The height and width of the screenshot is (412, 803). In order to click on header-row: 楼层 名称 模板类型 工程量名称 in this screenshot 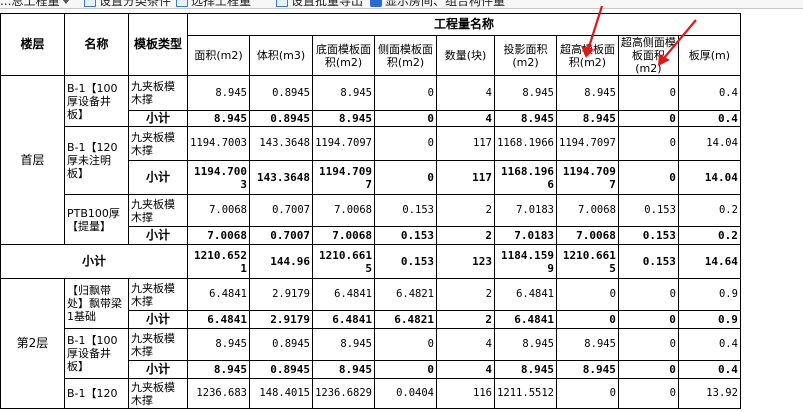, I will do `click(370, 44)`.